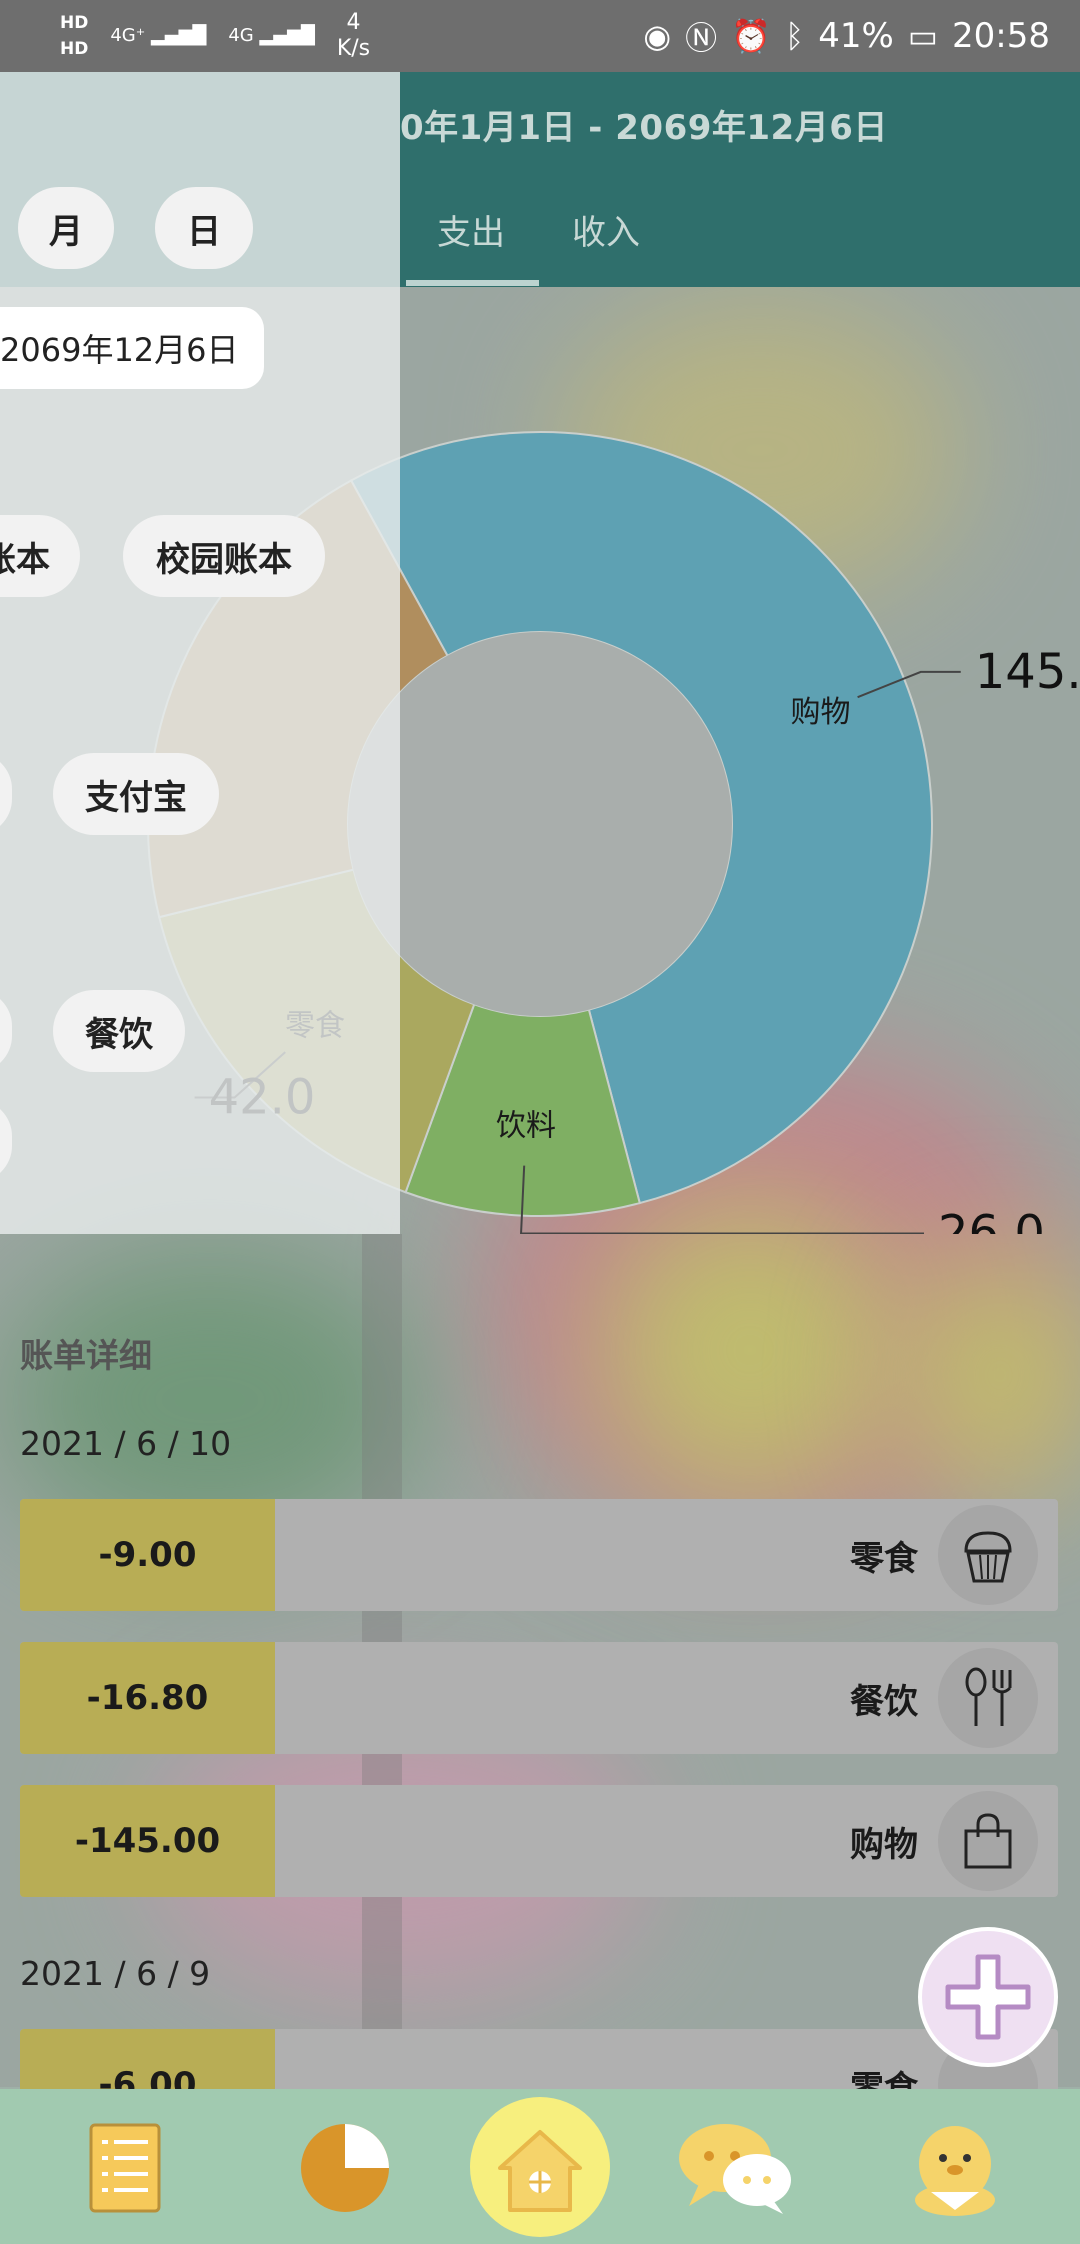 This screenshot has height=2244, width=1080. I want to click on status-right: ◉ Ⓝ ⏰ ᛒ 41% ▭ 20:58, so click(846, 36).